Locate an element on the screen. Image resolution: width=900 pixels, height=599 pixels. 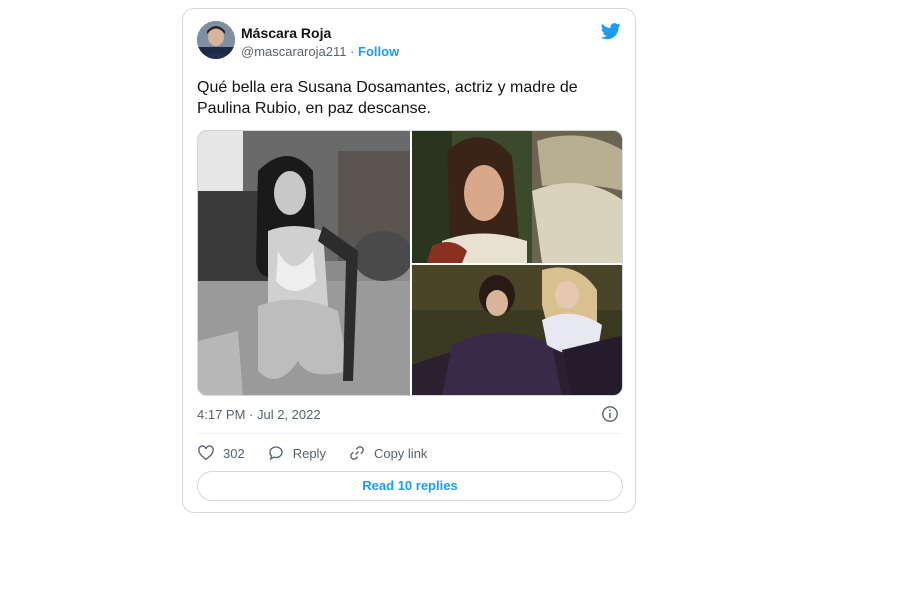
heart-icon is located at coordinates (206, 453).